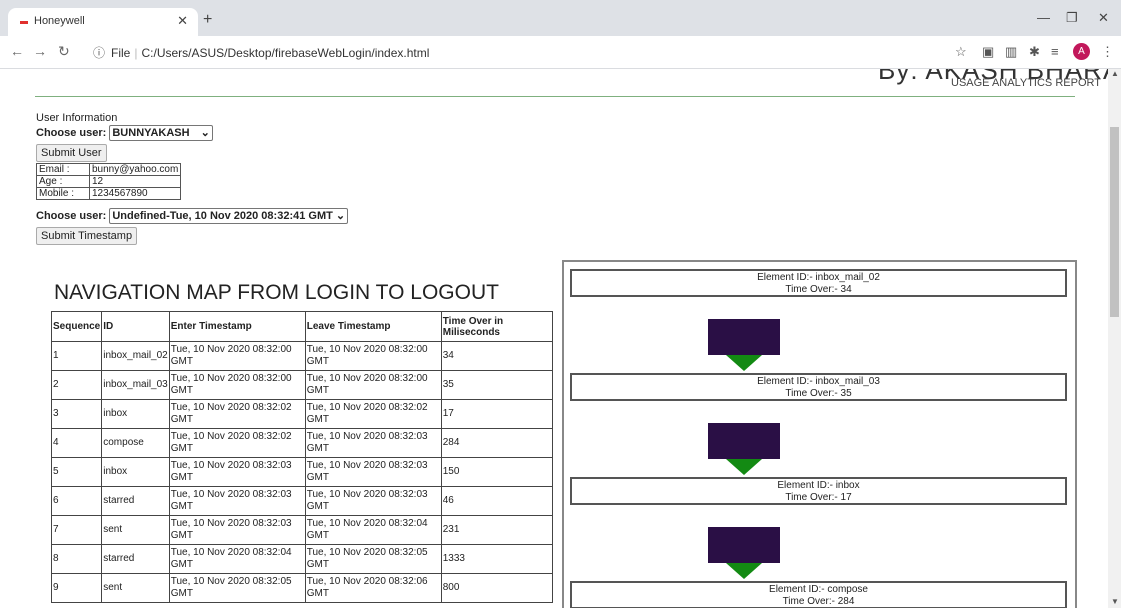 The width and height of the screenshot is (1121, 608). Describe the element at coordinates (205, 133) in the screenshot. I see `chevron-down-icon: ⌄` at that location.